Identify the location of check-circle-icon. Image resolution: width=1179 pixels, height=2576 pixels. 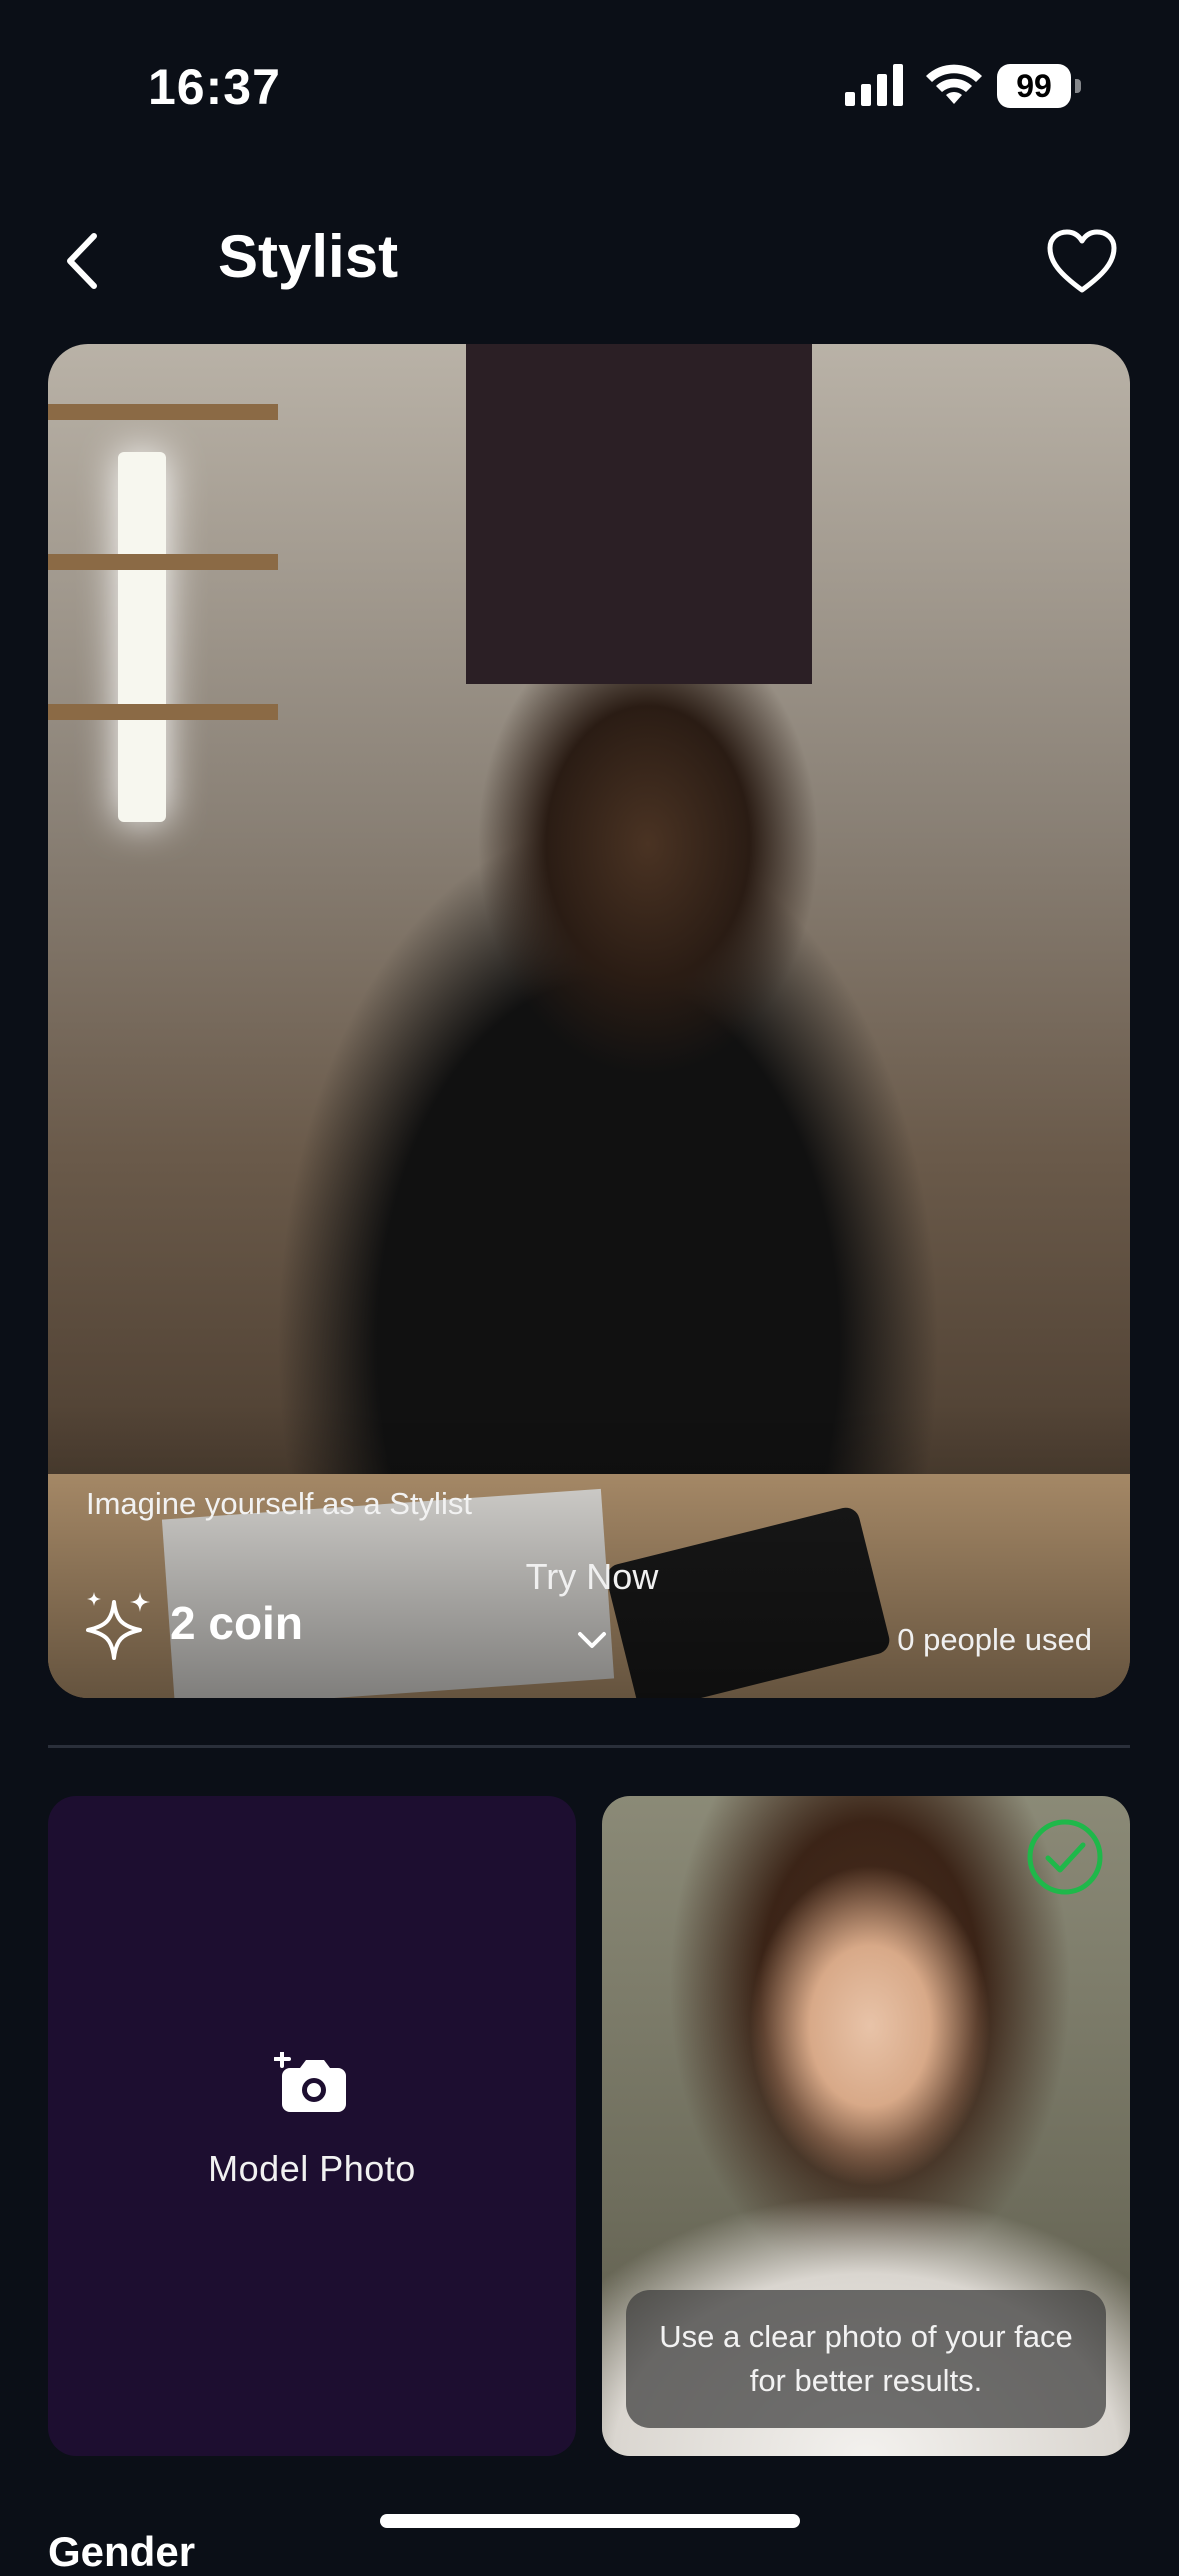
(1065, 1857).